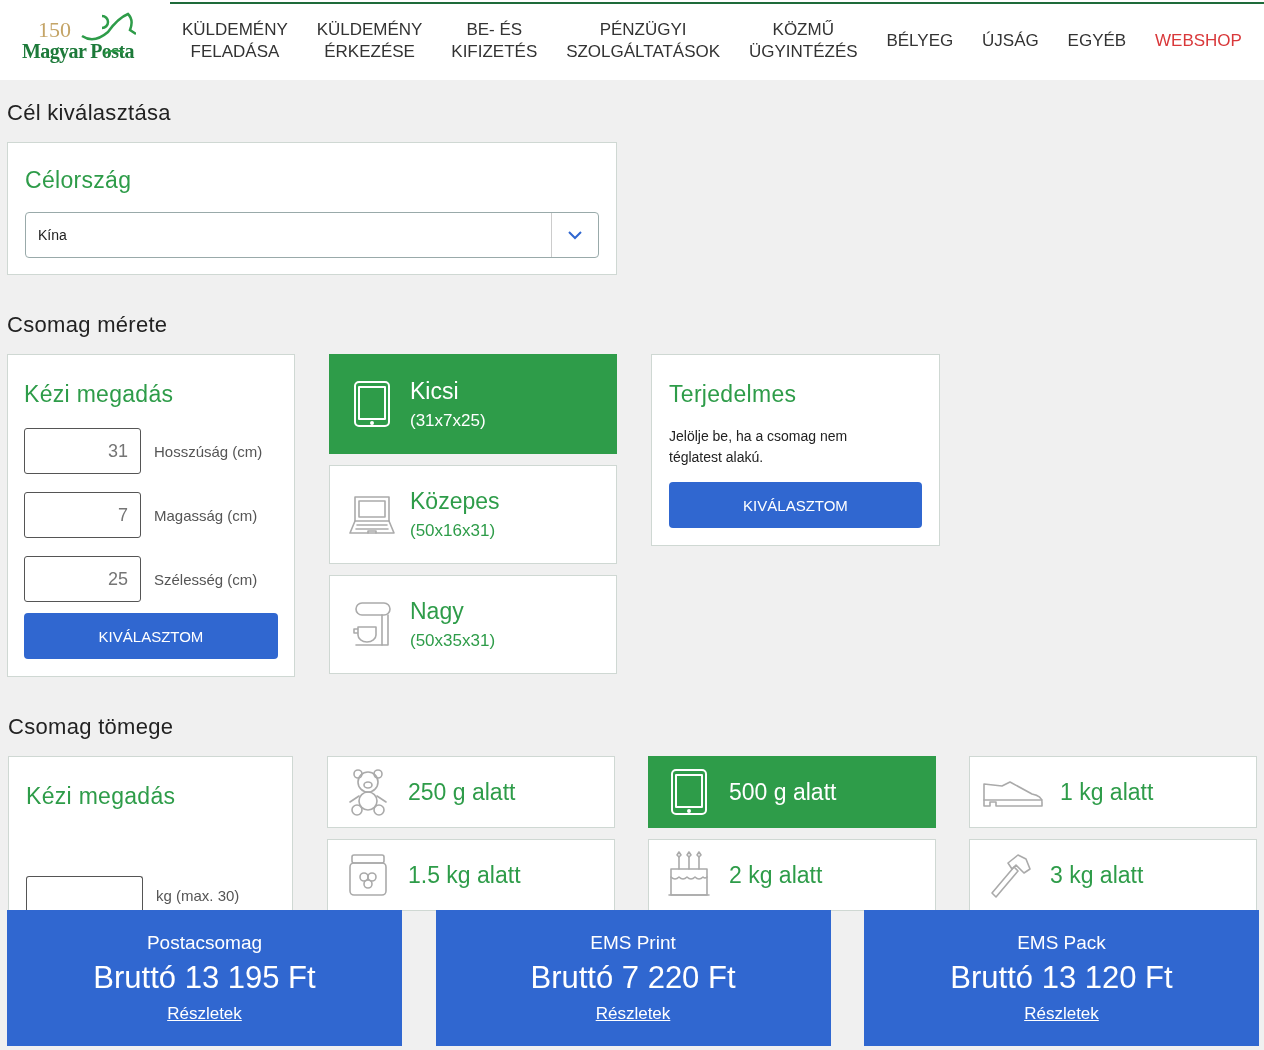  Describe the element at coordinates (920, 41) in the screenshot. I see `nav-link: BÉLYEG` at that location.